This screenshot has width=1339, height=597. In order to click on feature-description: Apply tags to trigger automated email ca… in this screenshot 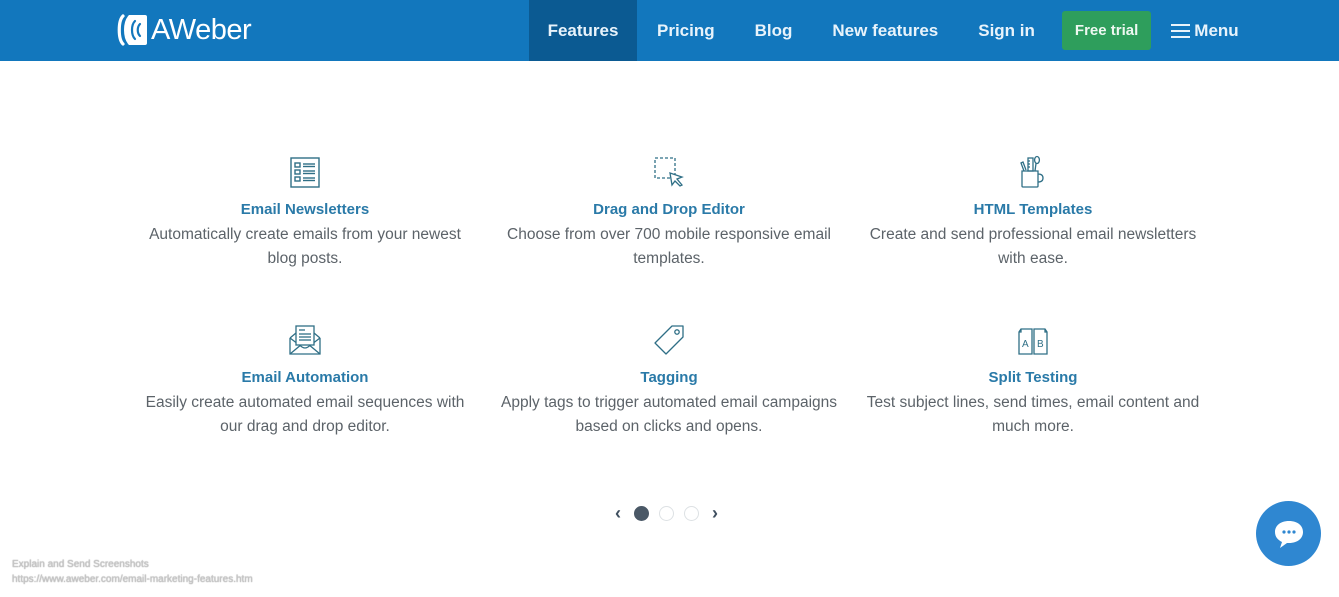, I will do `click(668, 414)`.